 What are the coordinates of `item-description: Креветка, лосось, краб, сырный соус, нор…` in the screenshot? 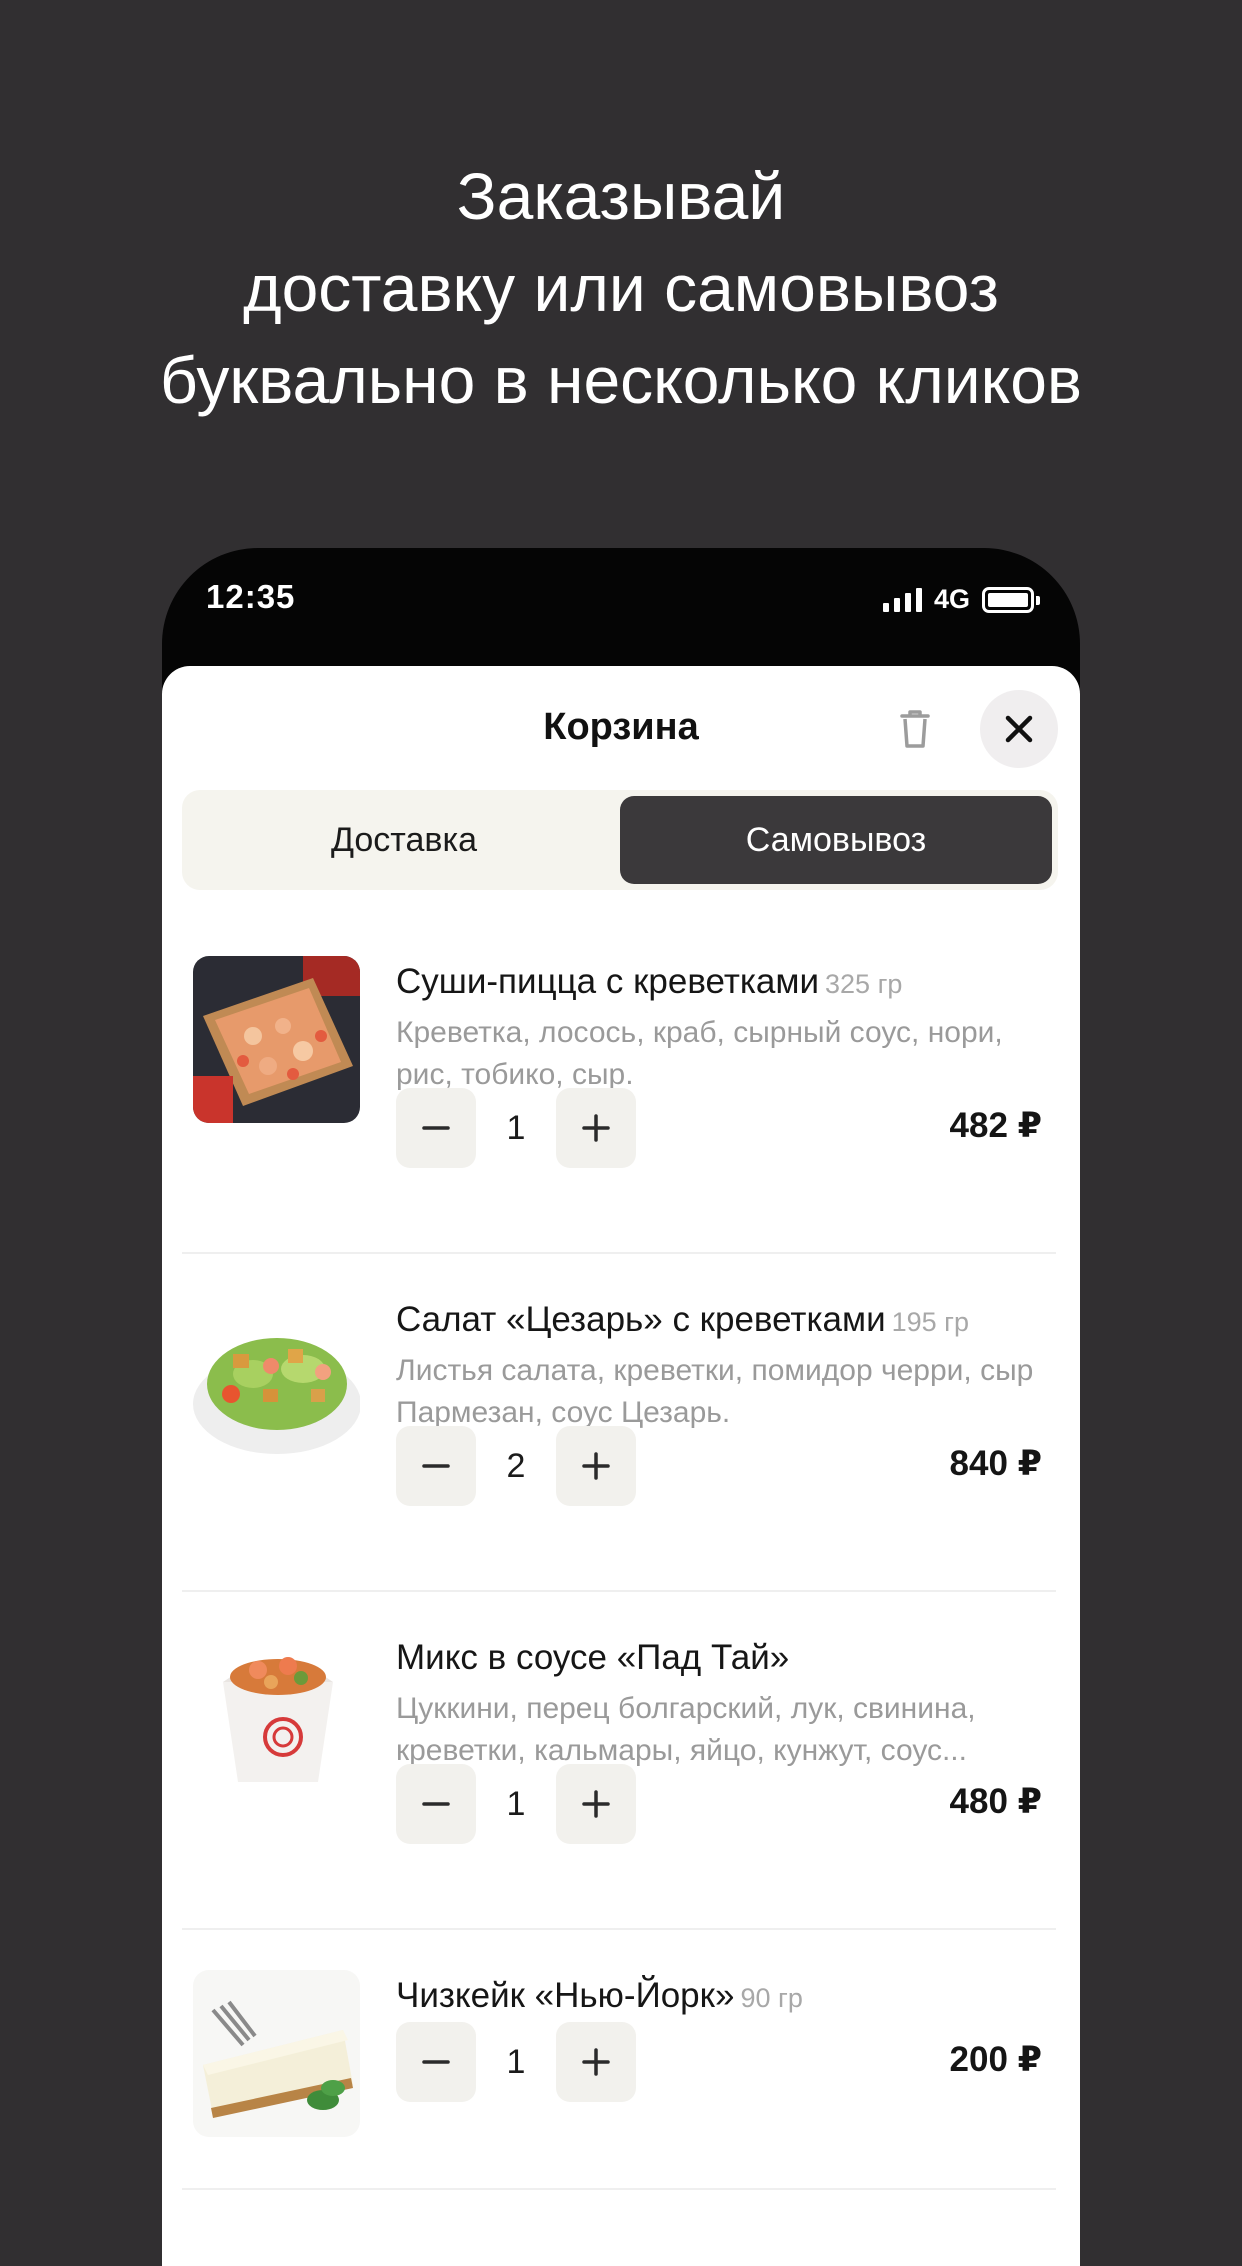 It's located at (699, 1053).